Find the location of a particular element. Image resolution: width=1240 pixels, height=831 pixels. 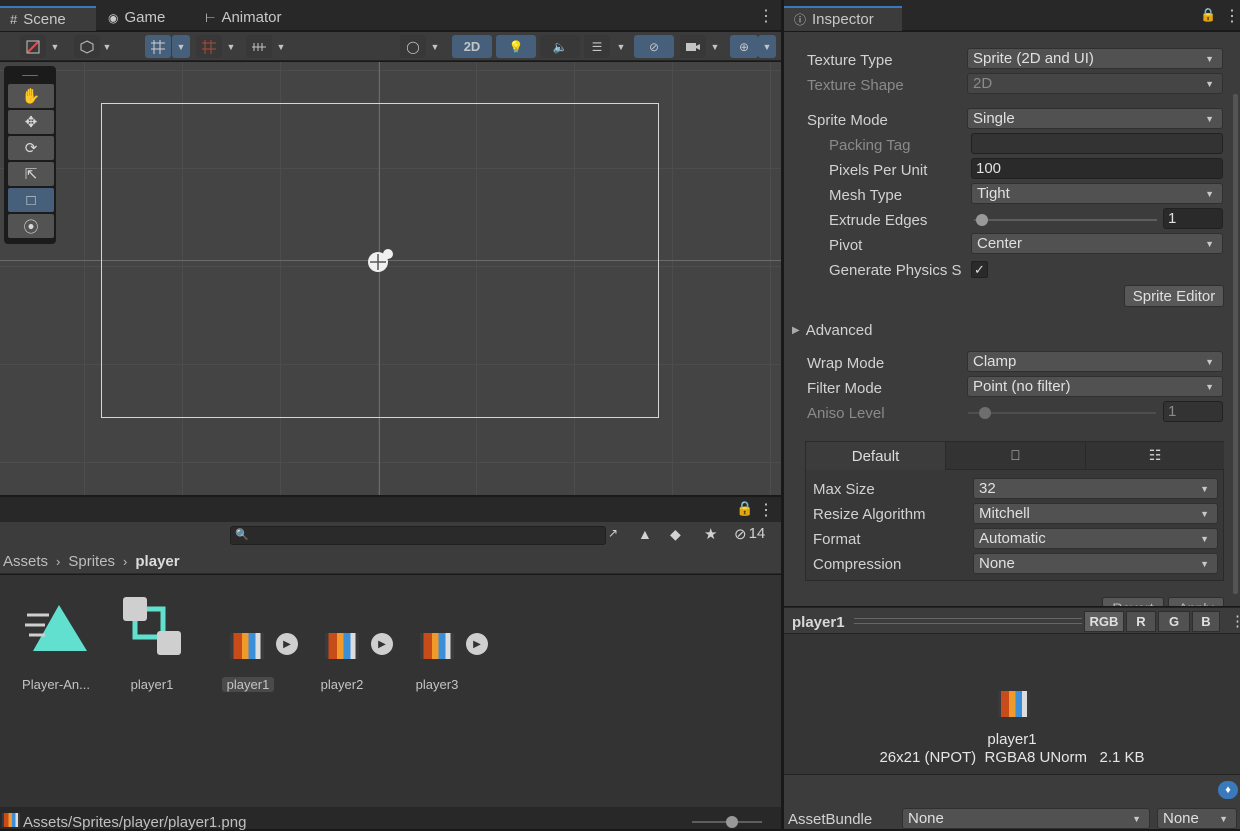

open-window-icon: ↗ is located at coordinates (613, 533).